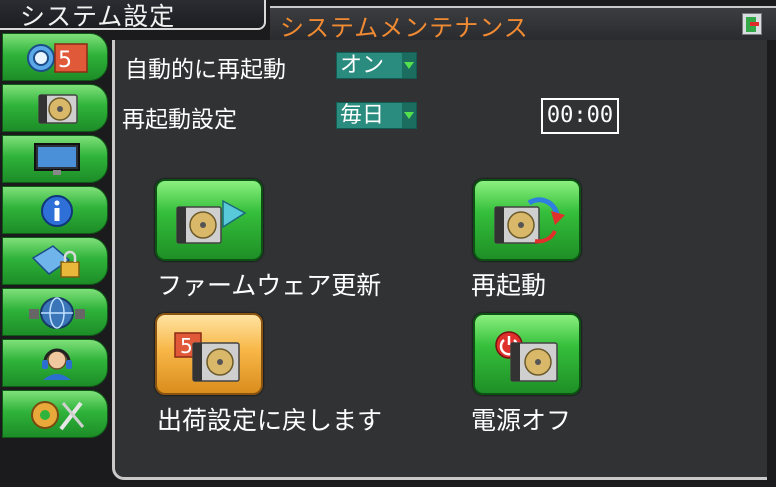  Describe the element at coordinates (205, 70) in the screenshot. I see `auto-reboot-label: 自動的に再起動` at that location.